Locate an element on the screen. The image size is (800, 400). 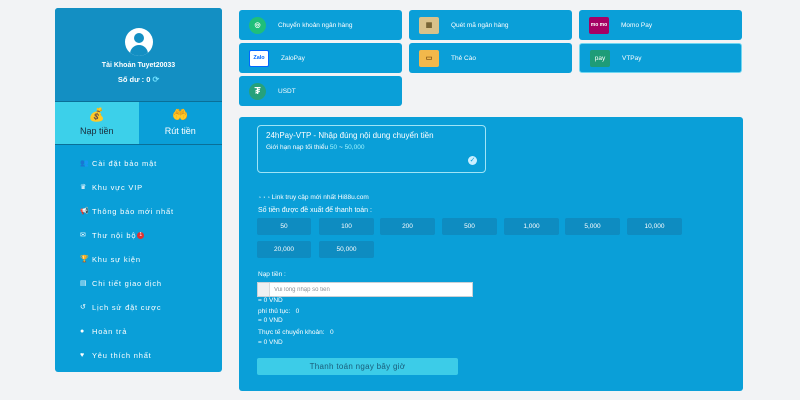
balance-label: Số dư : is located at coordinates (131, 79).